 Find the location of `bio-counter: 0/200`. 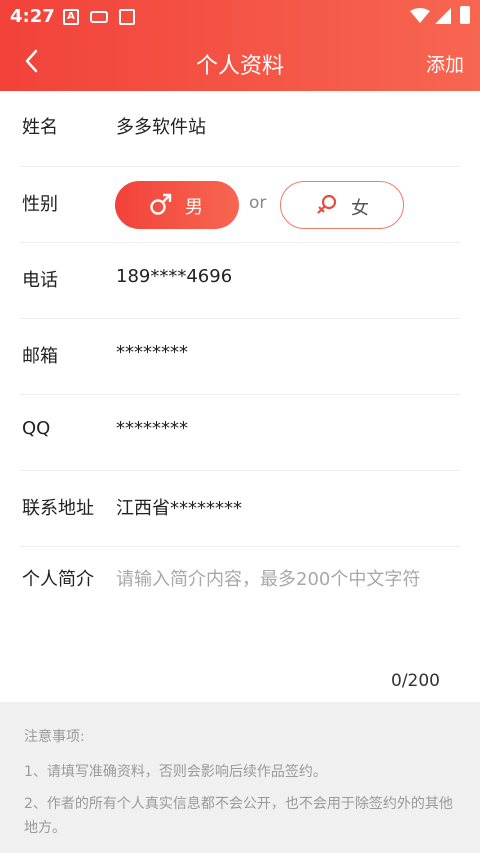

bio-counter: 0/200 is located at coordinates (415, 681).